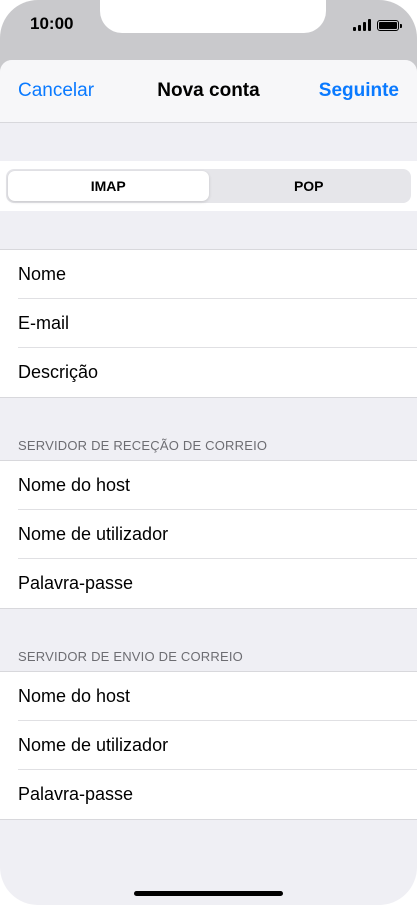 The width and height of the screenshot is (417, 905). What do you see at coordinates (217, 583) in the screenshot?
I see `incoming-password-field: Palavra-passe` at bounding box center [217, 583].